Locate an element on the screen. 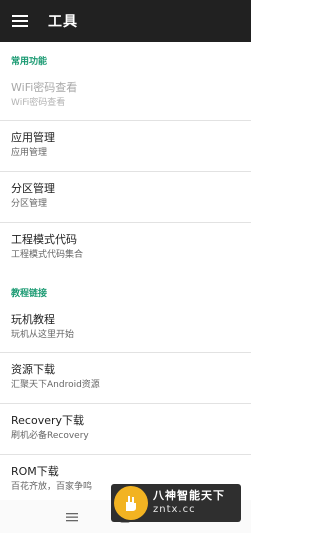 The image size is (320, 533). list-item-tutorials: 玩机教程 玩机从这里开始 is located at coordinates (125, 329).